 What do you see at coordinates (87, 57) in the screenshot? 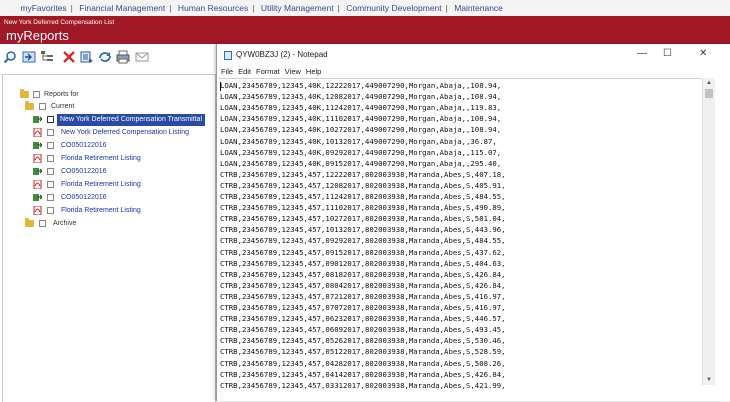
I see `print-preview-icon` at bounding box center [87, 57].